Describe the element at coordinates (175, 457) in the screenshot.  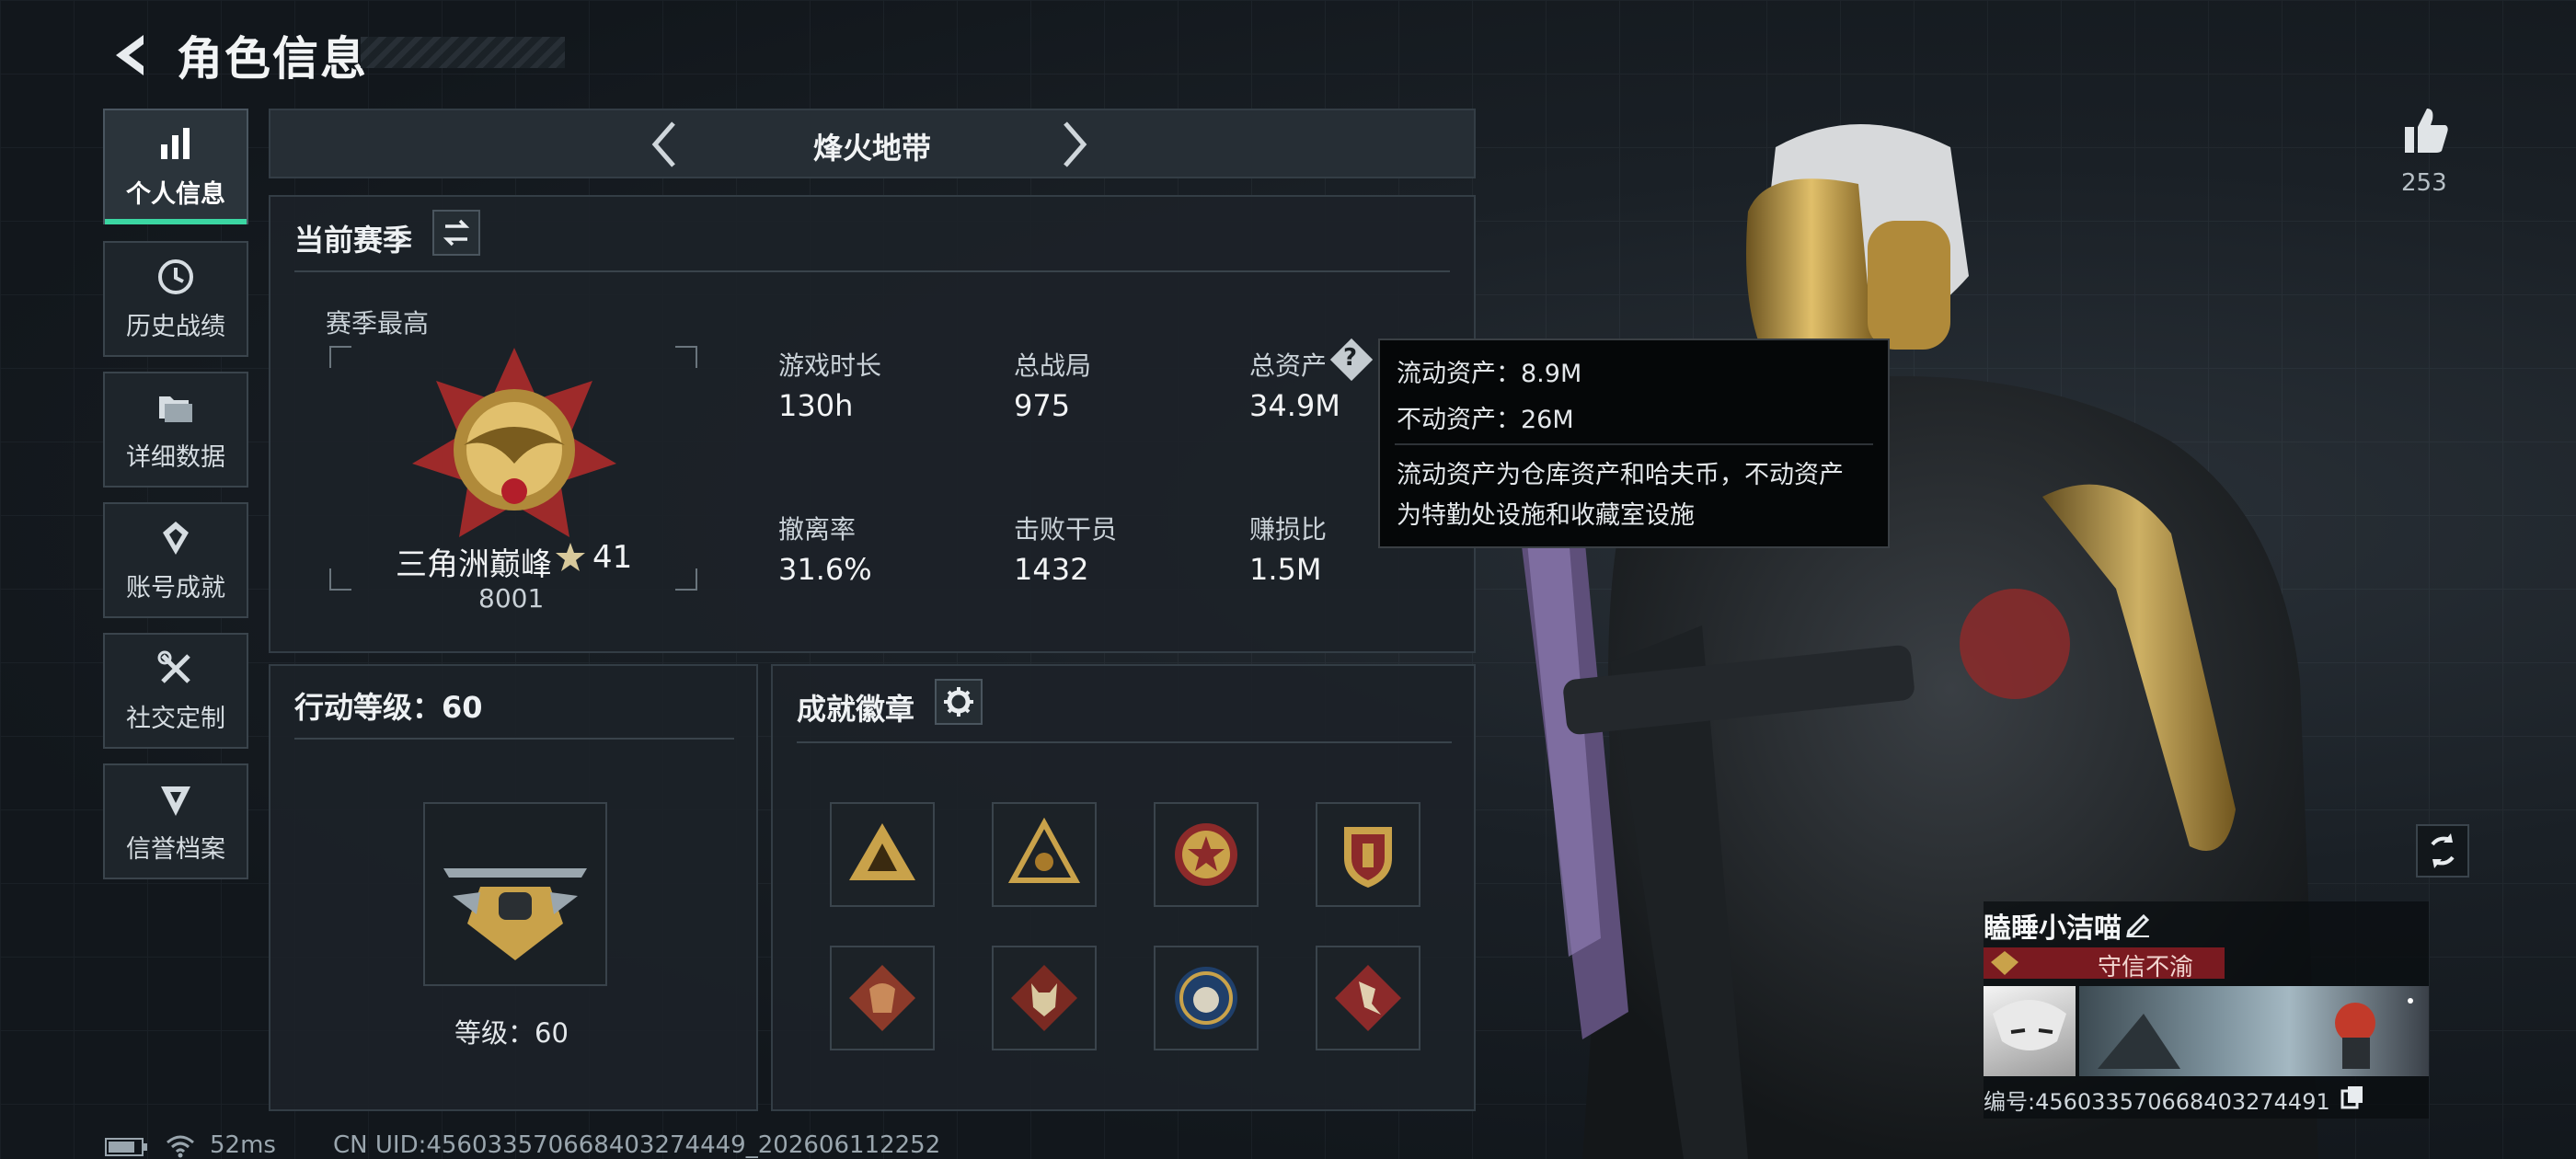
I see `nav-label: 详细数据` at that location.